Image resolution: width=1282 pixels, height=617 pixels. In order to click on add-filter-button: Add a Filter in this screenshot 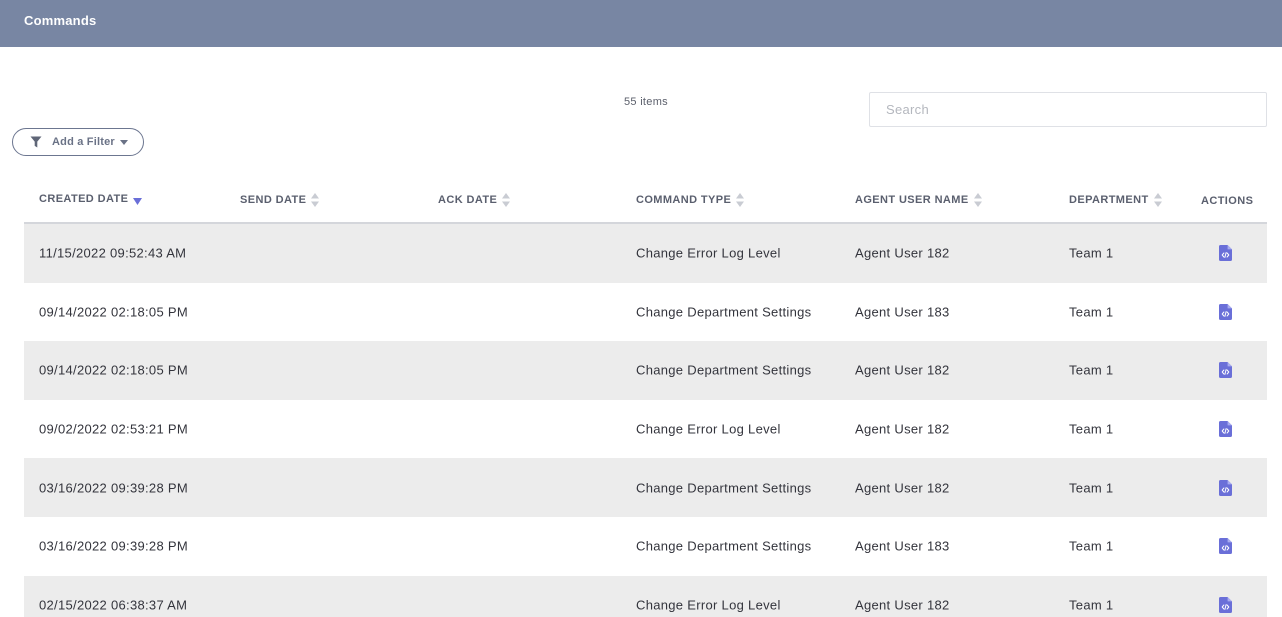, I will do `click(78, 142)`.